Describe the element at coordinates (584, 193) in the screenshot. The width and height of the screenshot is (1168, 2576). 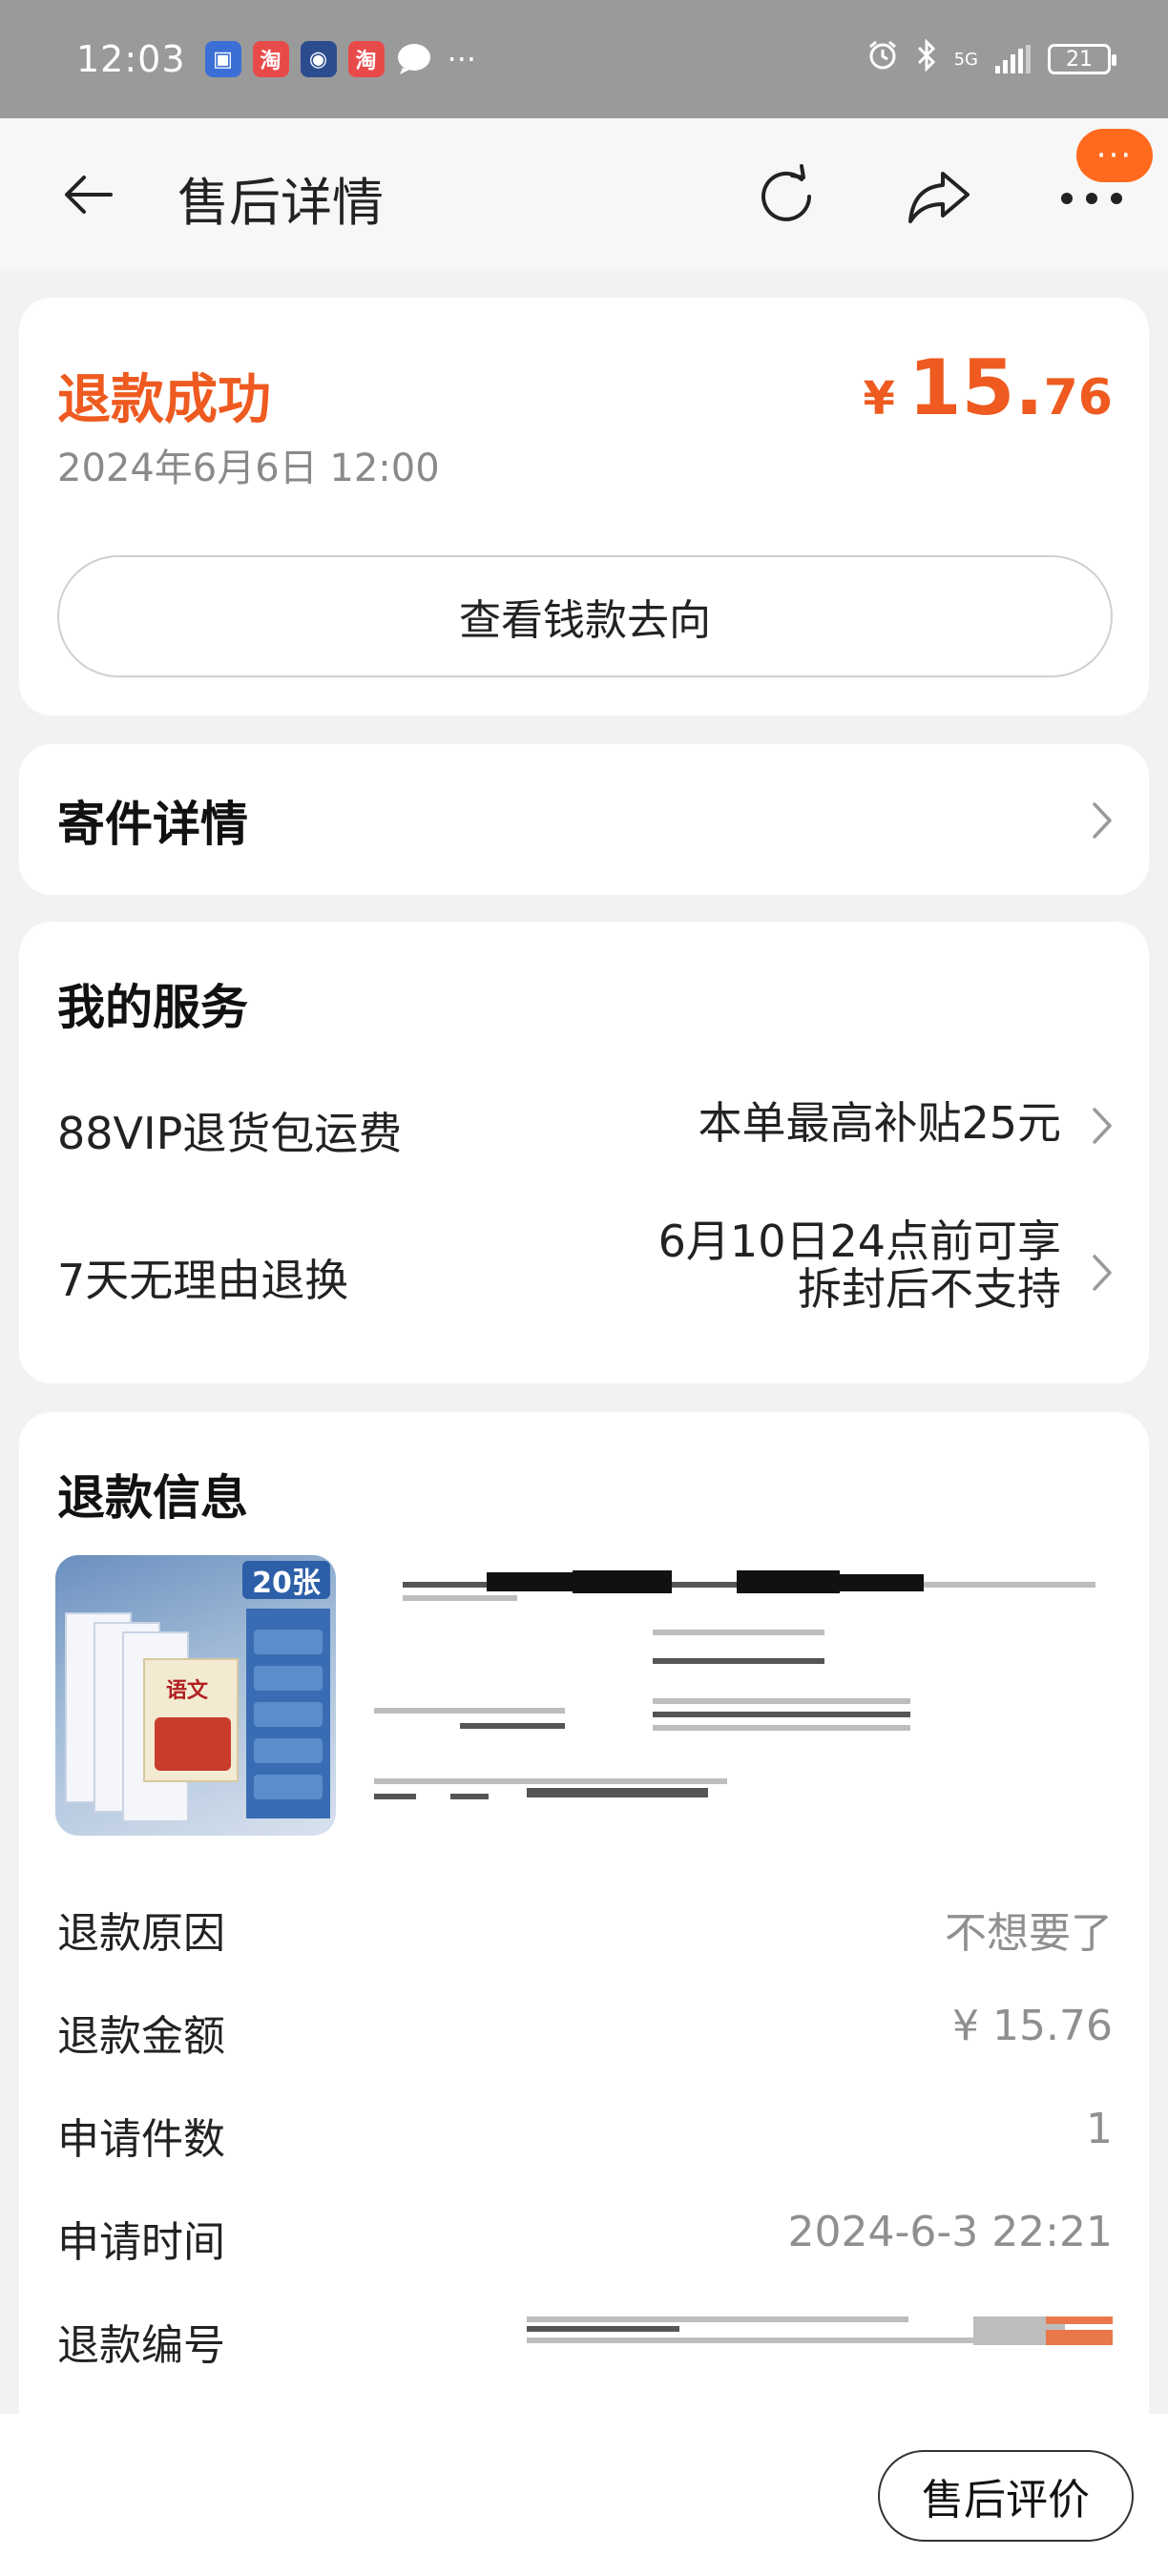
I see `nav-bar: 售后详情` at that location.